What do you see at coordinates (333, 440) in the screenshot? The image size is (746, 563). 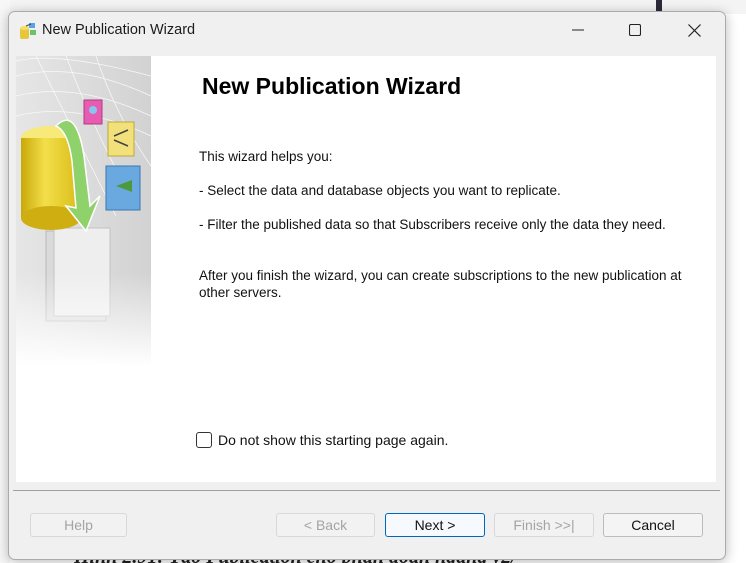 I see `dont-show-again-label: Do not show this starting page again.` at bounding box center [333, 440].